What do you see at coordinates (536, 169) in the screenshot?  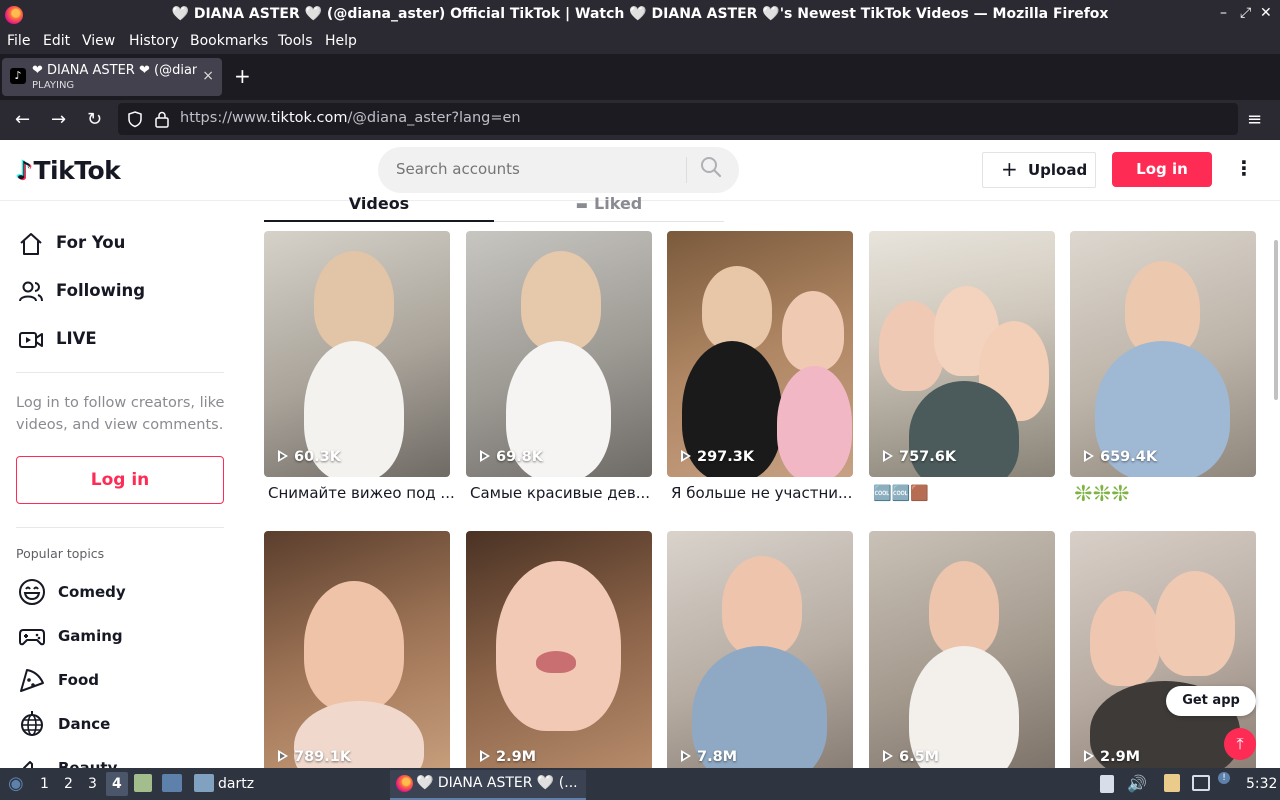 I see `search-input` at bounding box center [536, 169].